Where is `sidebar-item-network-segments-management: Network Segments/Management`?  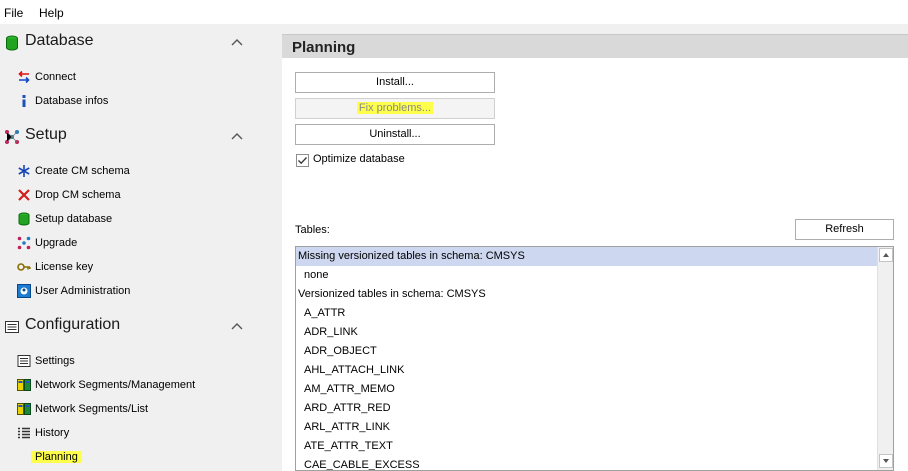
sidebar-item-network-segments-management: Network Segments/Management is located at coordinates (134, 385).